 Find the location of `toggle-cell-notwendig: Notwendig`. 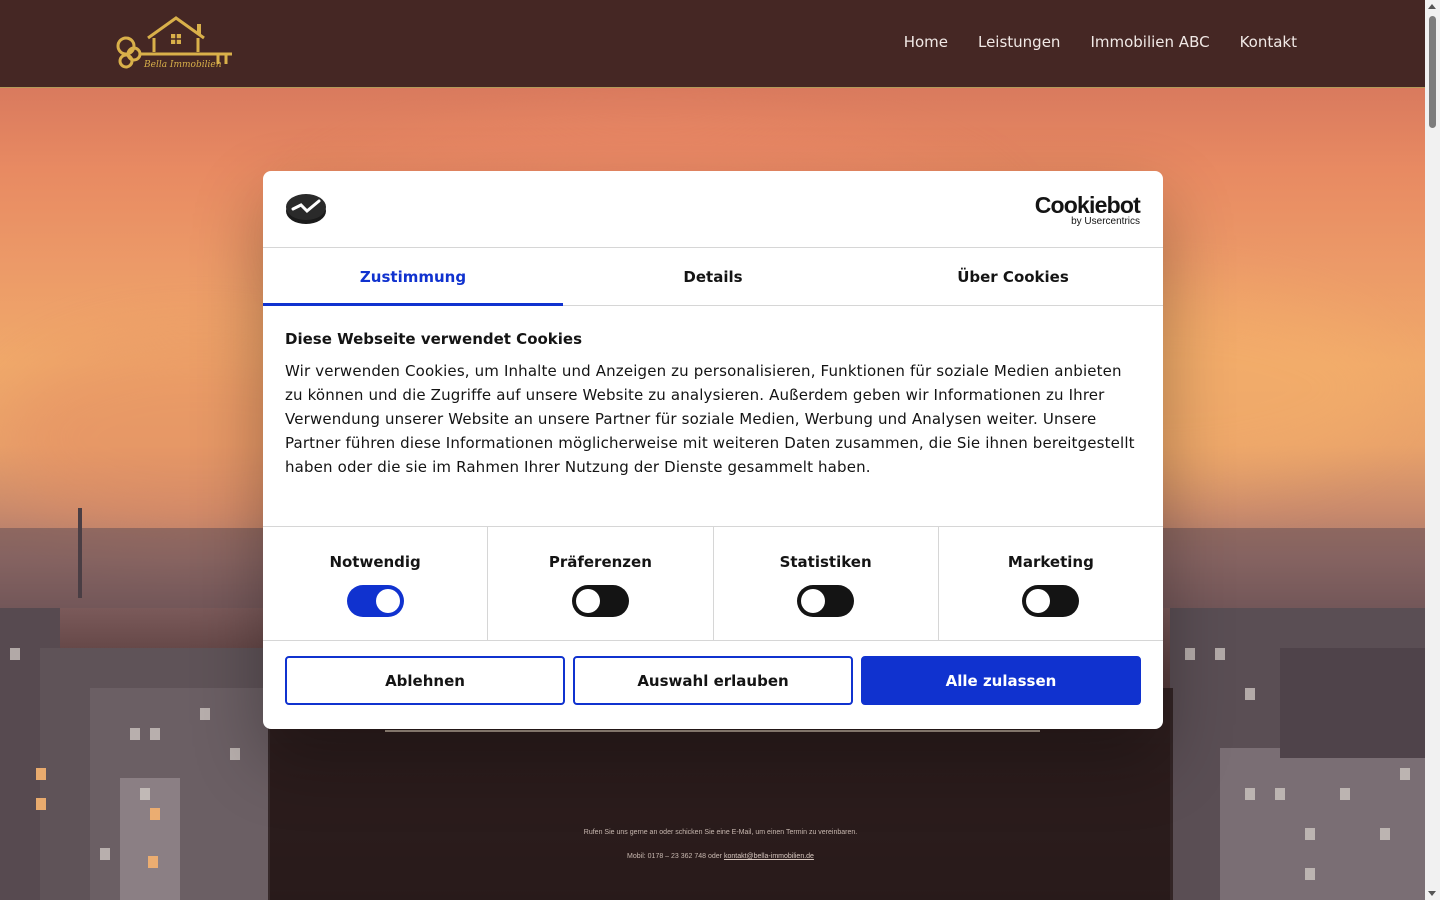

toggle-cell-notwendig: Notwendig is located at coordinates (376, 583).